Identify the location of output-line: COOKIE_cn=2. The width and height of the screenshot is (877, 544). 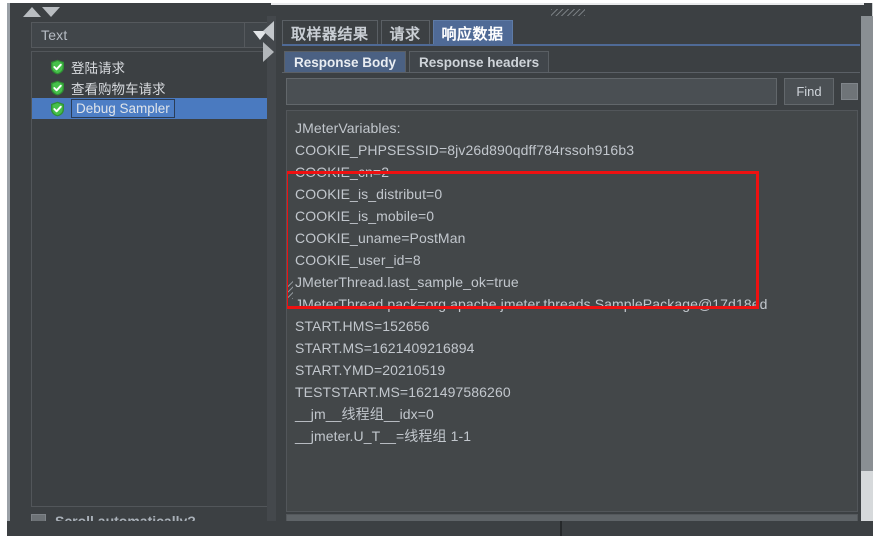
(342, 172).